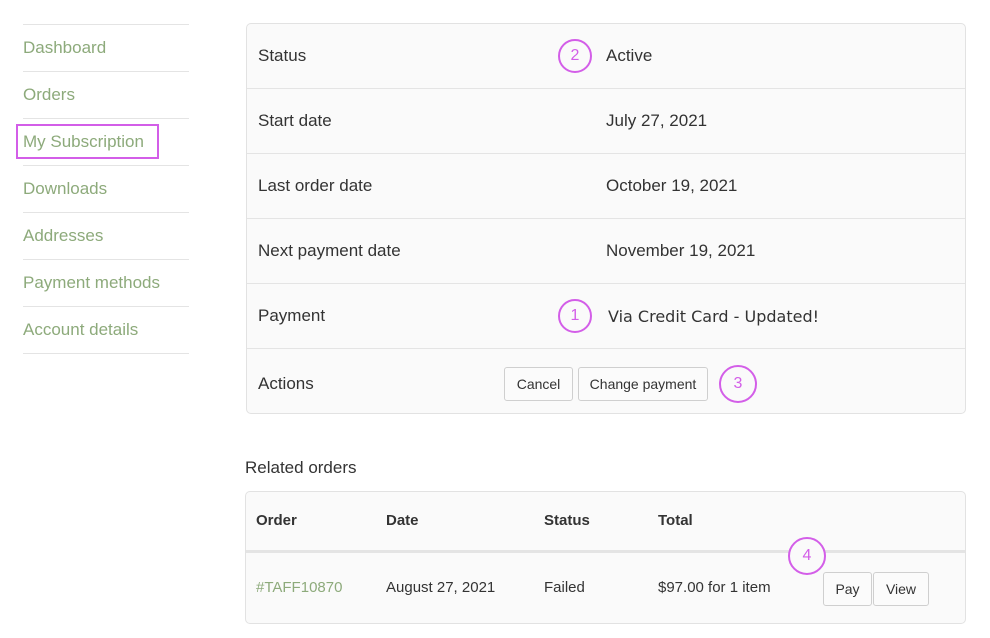  What do you see at coordinates (675, 520) in the screenshot?
I see `column-header-total: Total` at bounding box center [675, 520].